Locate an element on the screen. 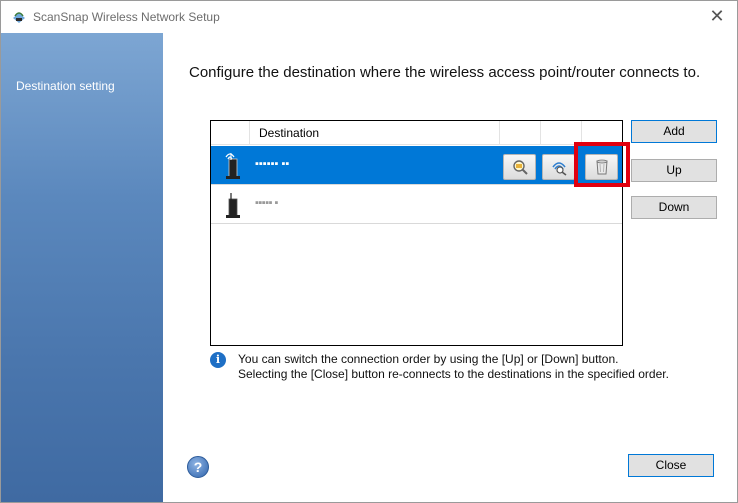 The width and height of the screenshot is (738, 503). info-icon: i is located at coordinates (218, 360).